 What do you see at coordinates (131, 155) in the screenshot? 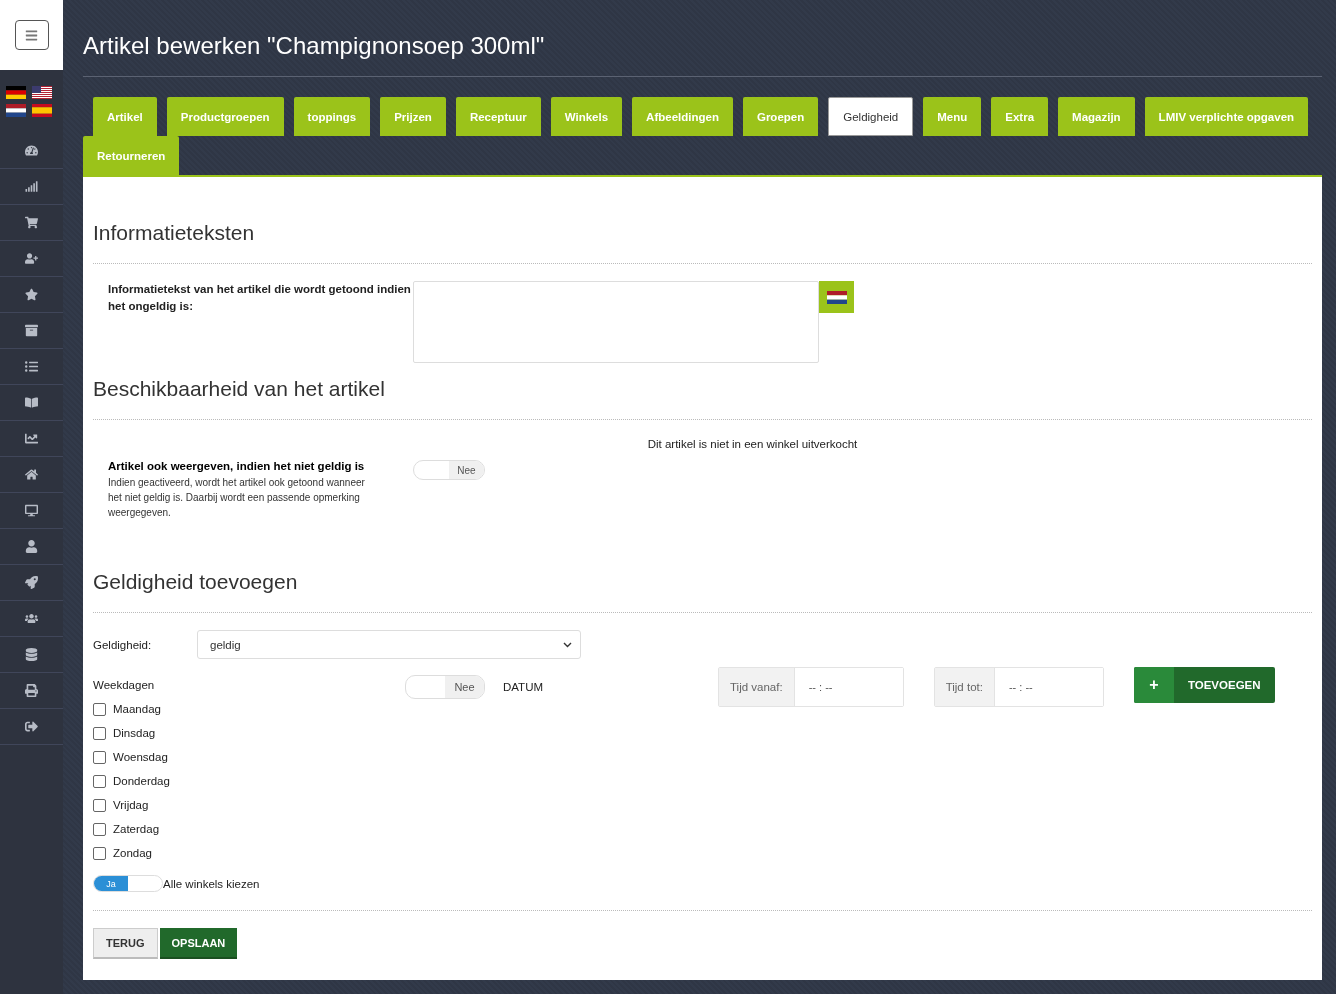
I see `tab: Retourneren` at bounding box center [131, 155].